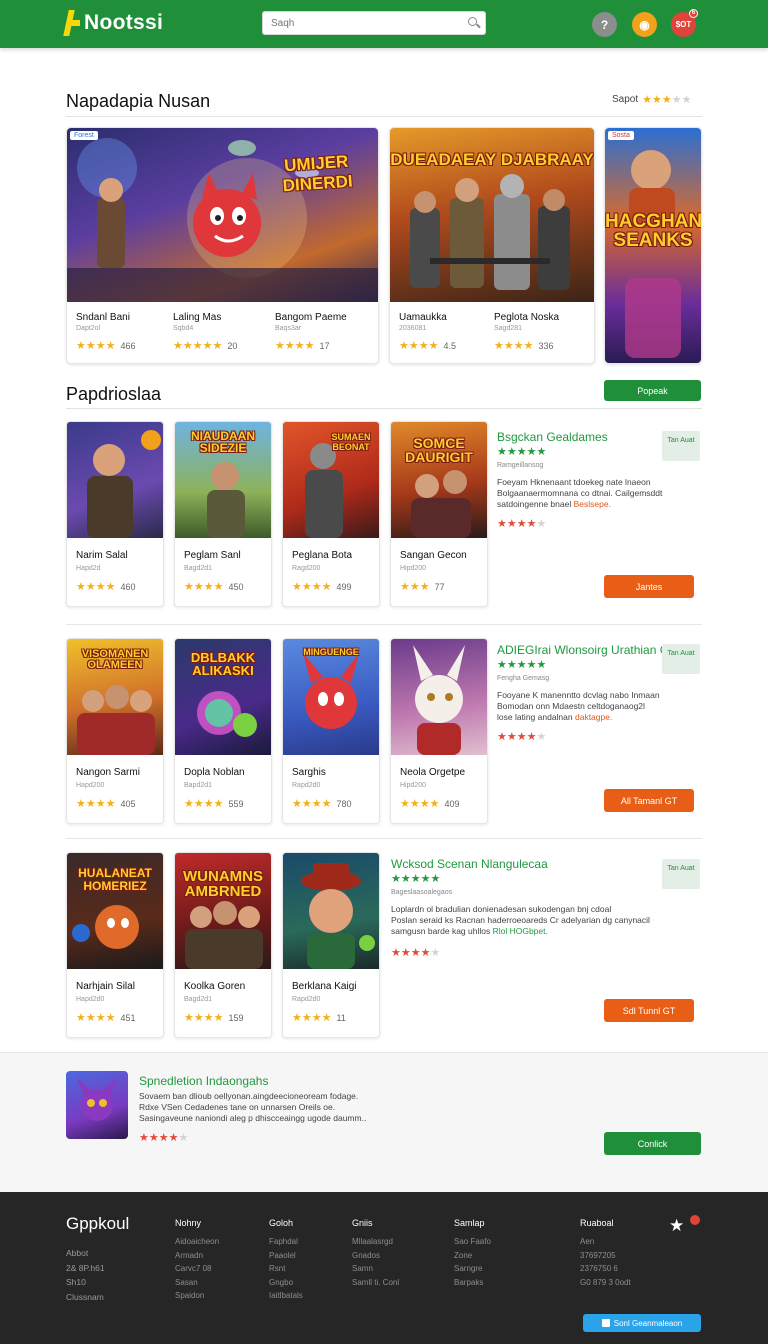 This screenshot has width=768, height=1344. Describe the element at coordinates (306, 999) in the screenshot. I see `game-tile-sub: Rapd2d0` at that location.